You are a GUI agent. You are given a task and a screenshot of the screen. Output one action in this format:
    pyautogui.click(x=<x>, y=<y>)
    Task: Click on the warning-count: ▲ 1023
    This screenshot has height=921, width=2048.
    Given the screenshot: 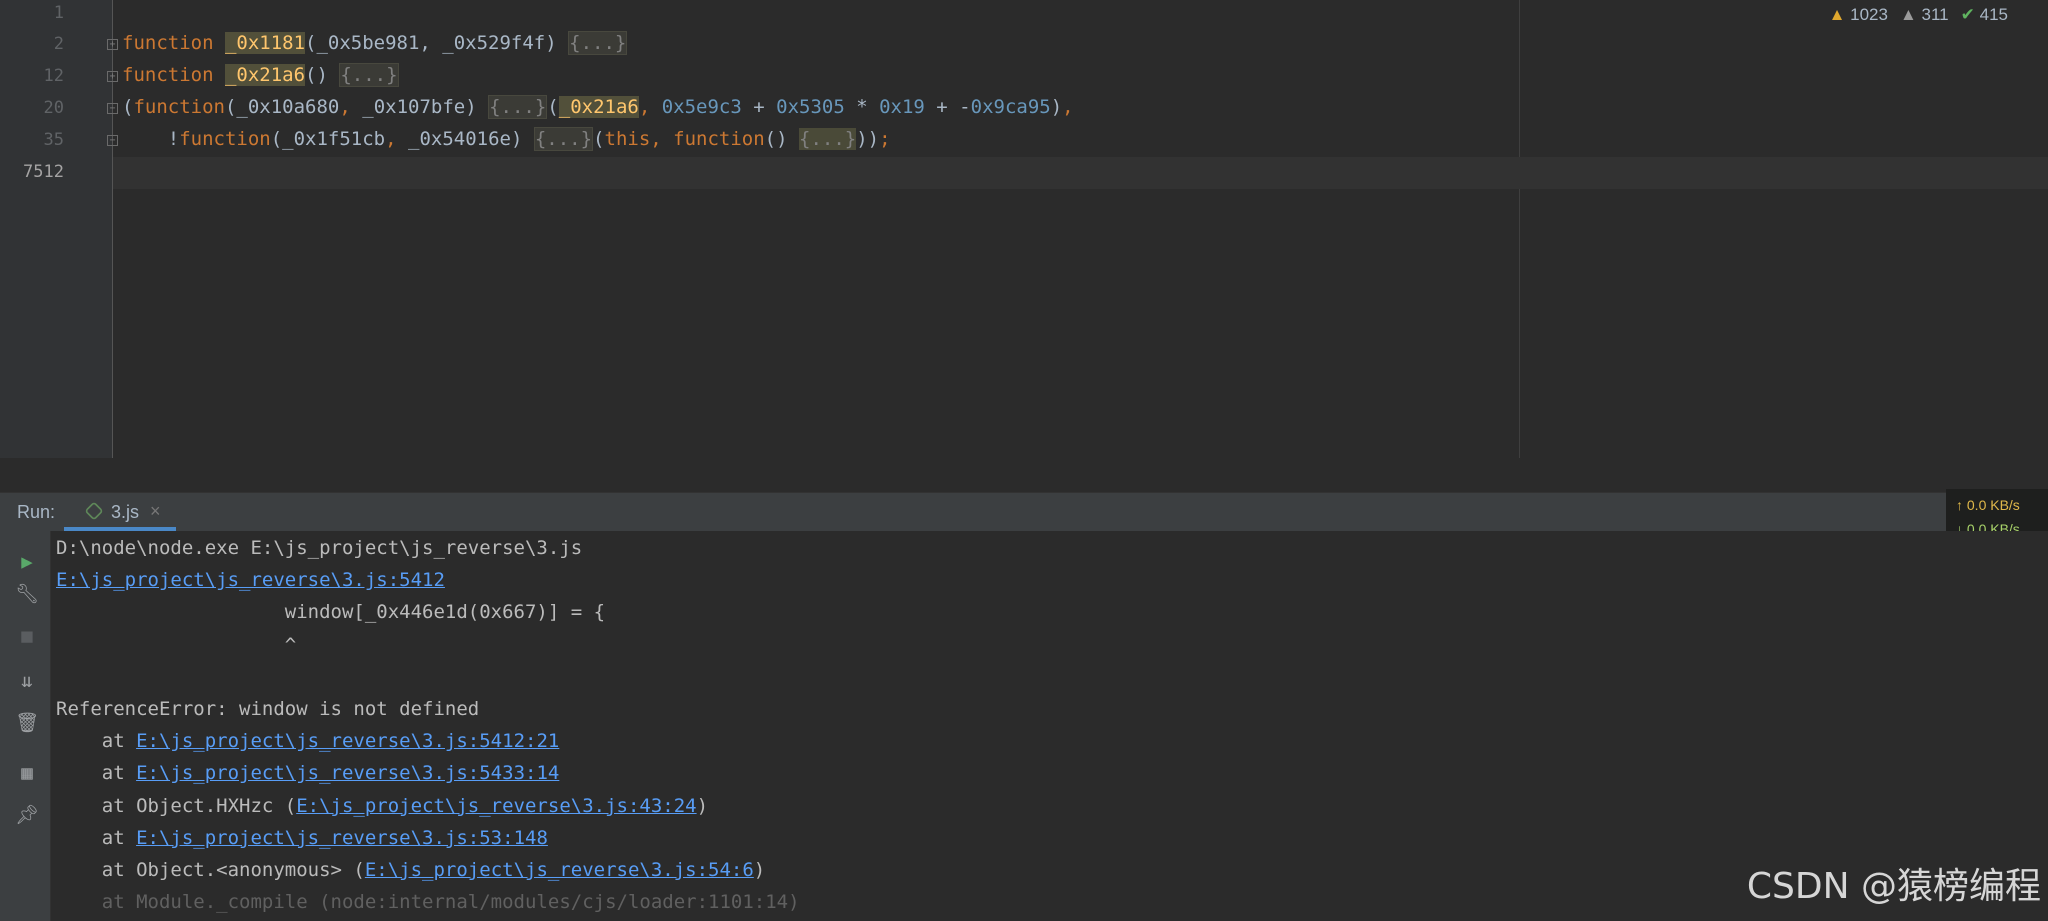 What is the action you would take?
    pyautogui.click(x=1858, y=15)
    